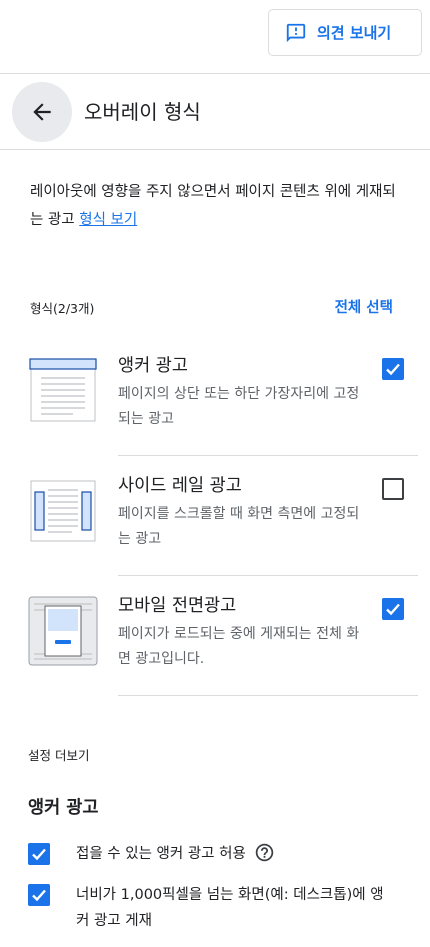  I want to click on anchor-ad-thumbnail, so click(63, 390).